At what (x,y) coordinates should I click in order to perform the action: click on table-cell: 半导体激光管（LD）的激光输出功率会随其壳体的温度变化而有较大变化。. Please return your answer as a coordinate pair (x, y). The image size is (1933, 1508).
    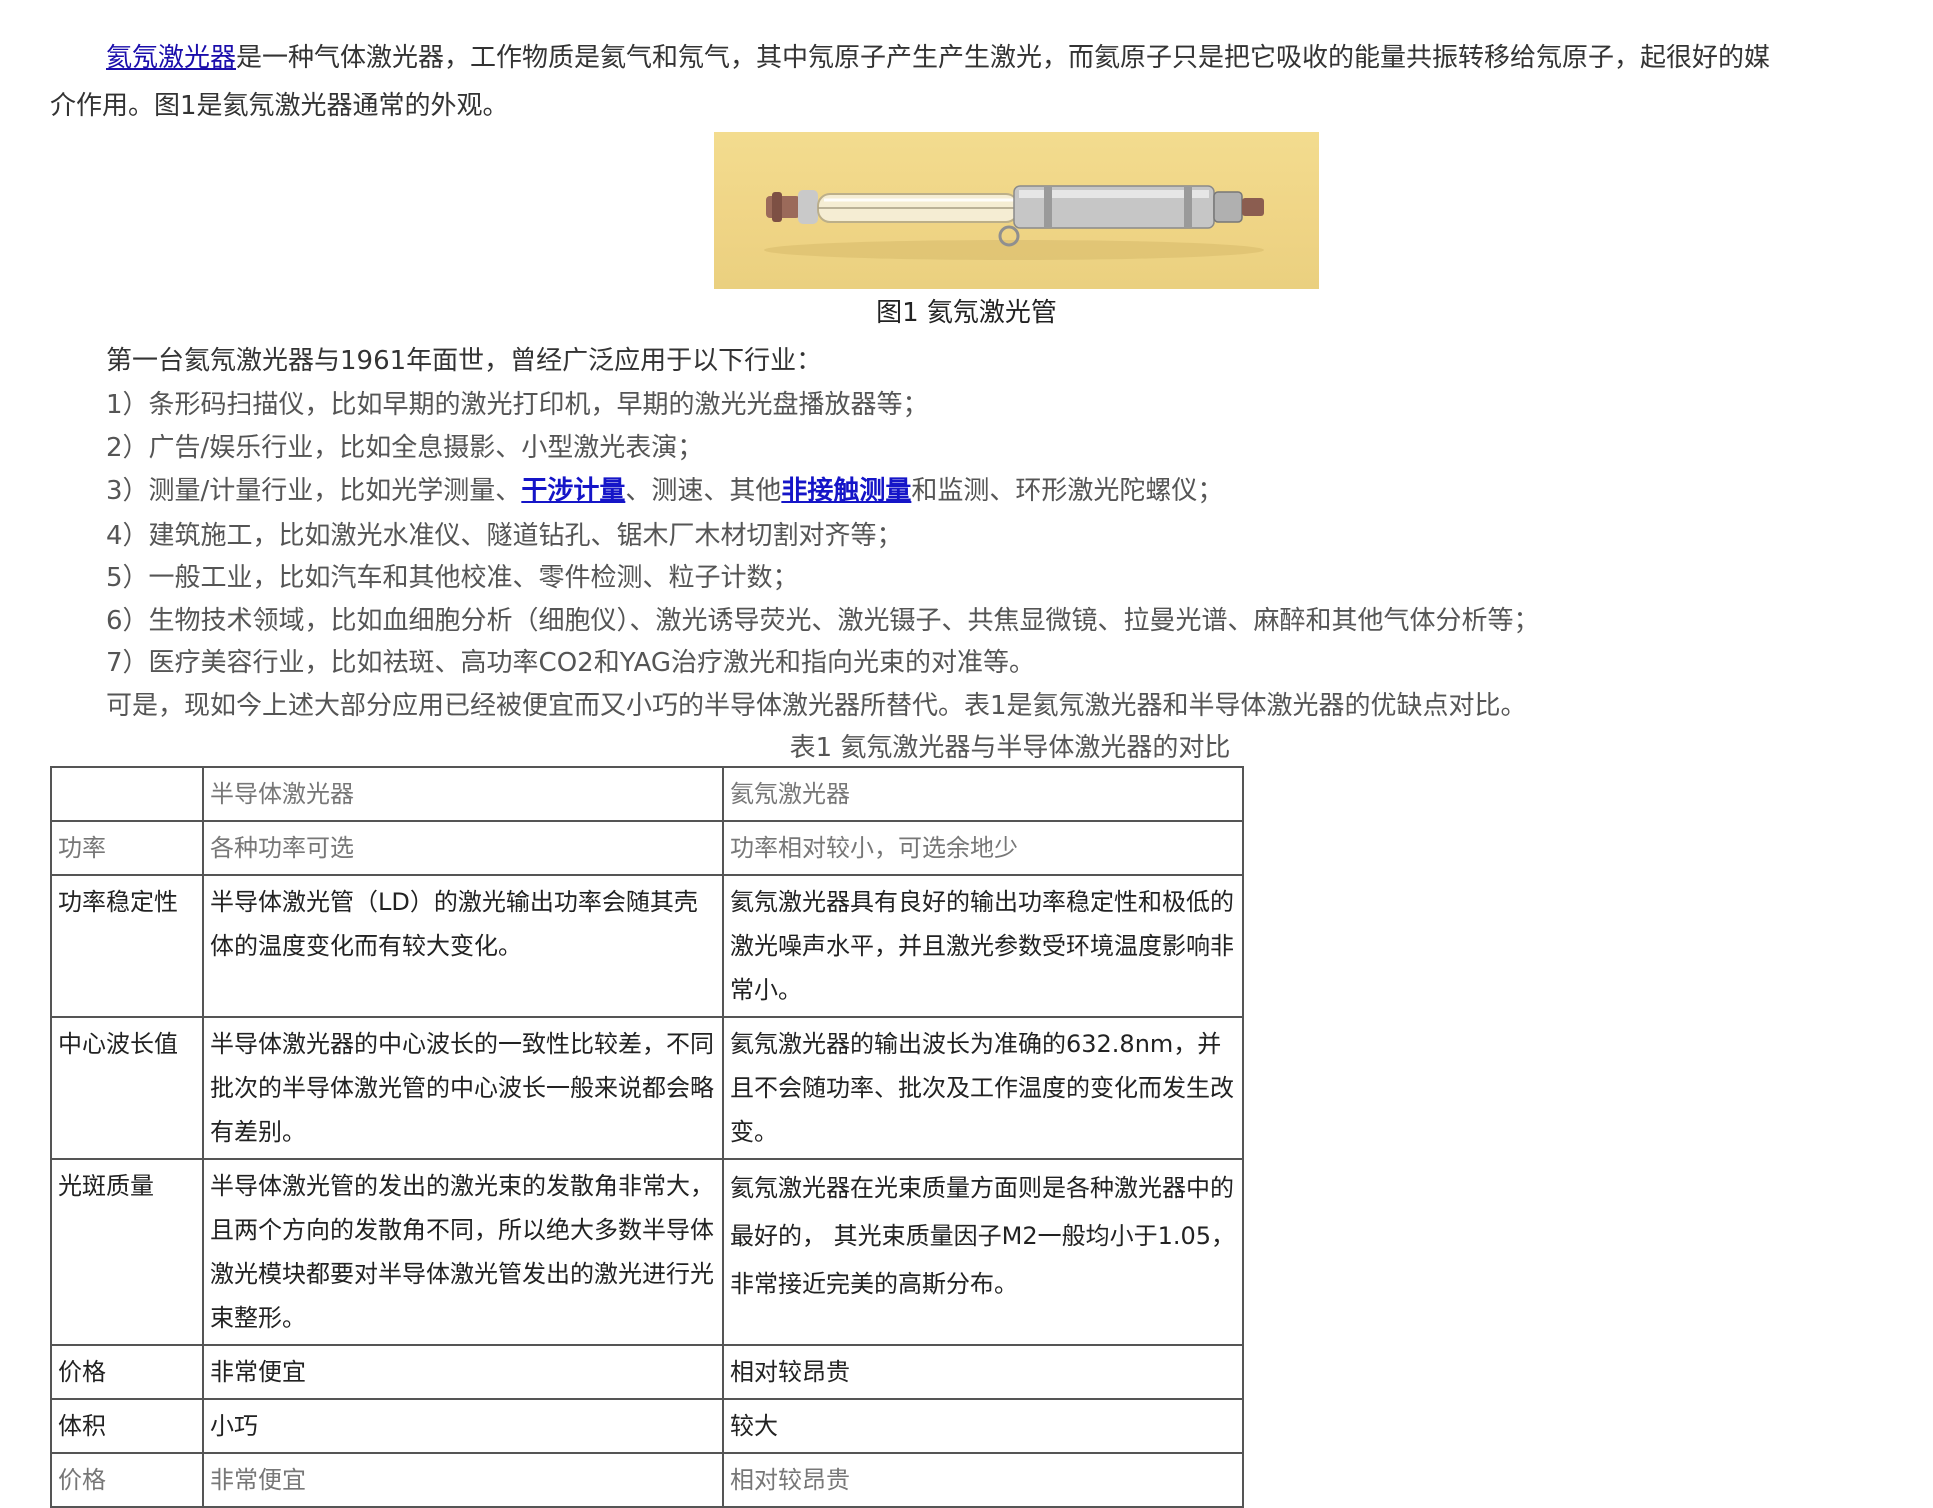
    Looking at the image, I should click on (463, 946).